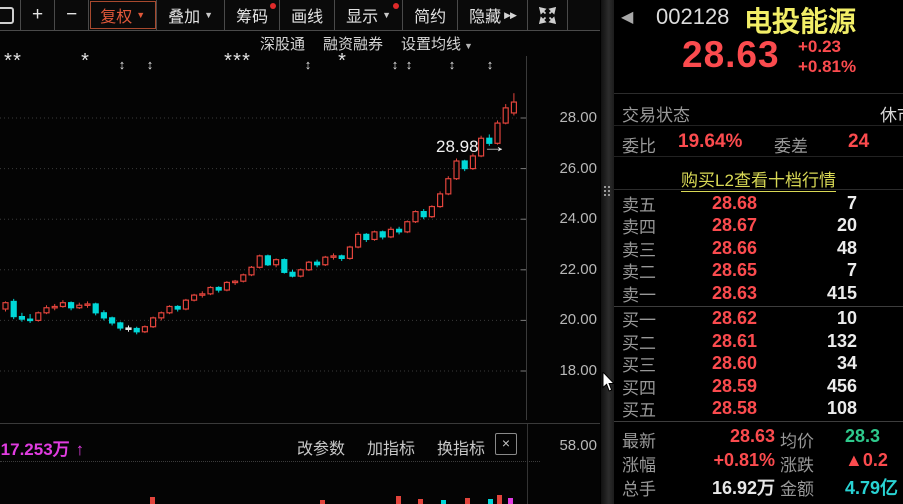  What do you see at coordinates (282, 43) in the screenshot?
I see `market-link-0: 深股通` at bounding box center [282, 43].